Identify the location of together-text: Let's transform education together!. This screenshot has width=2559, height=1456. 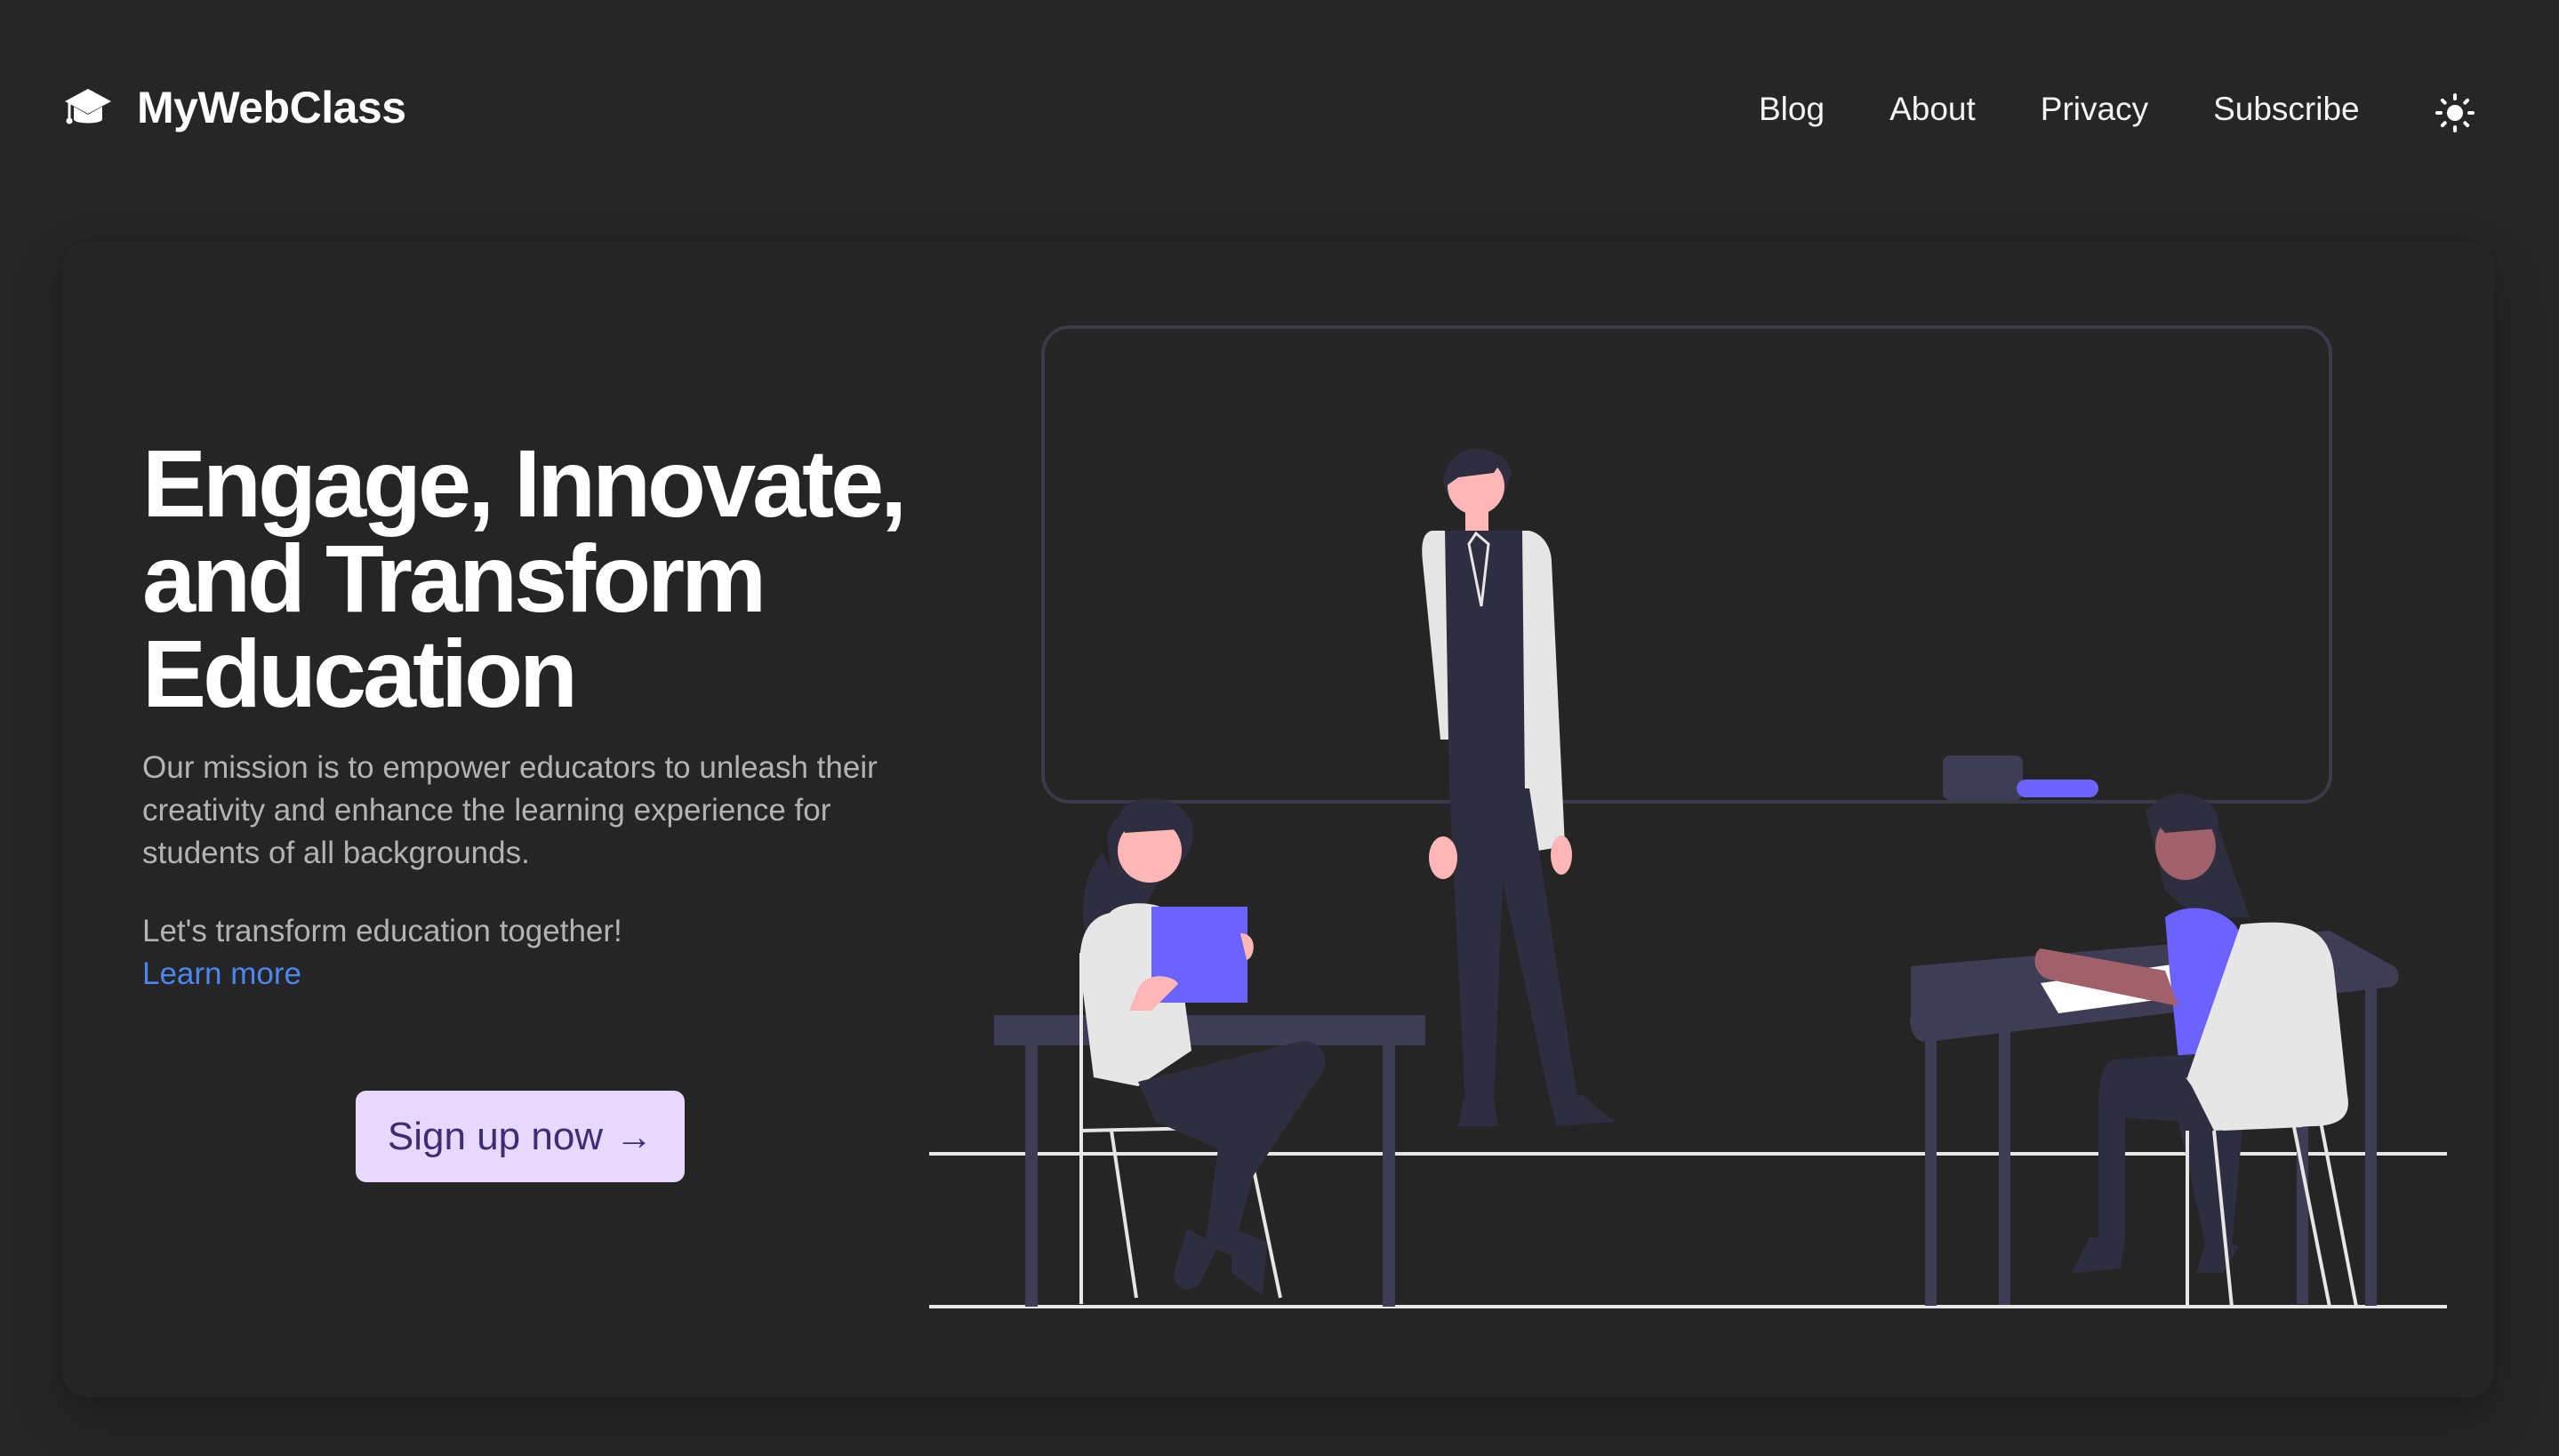
(382, 931).